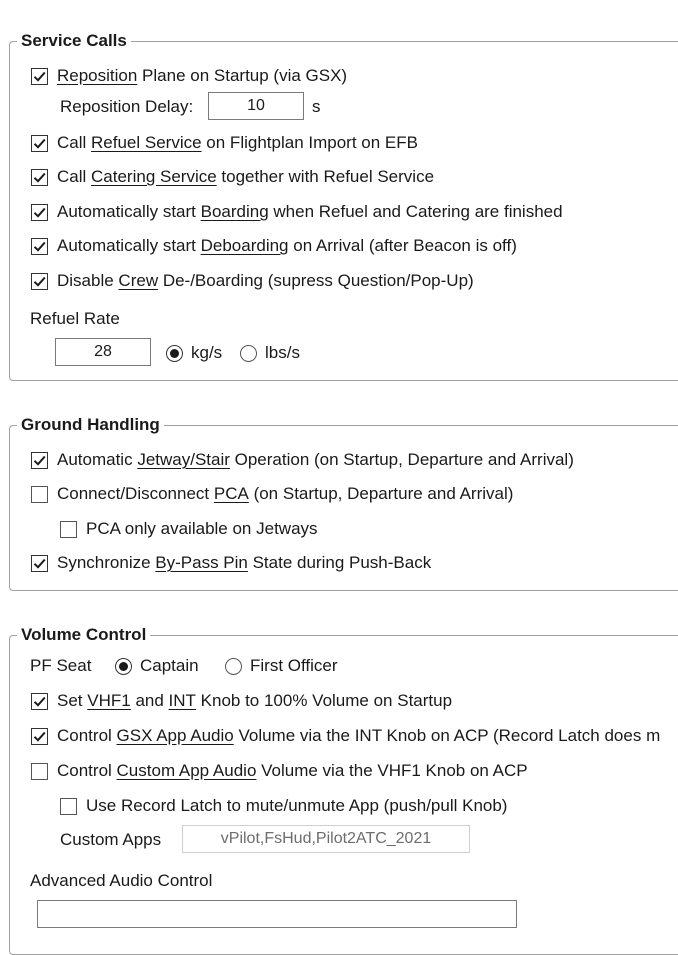 The width and height of the screenshot is (678, 955). What do you see at coordinates (415, 211) in the screenshot?
I see `boarding-text: when Refuel and Catering are finished` at bounding box center [415, 211].